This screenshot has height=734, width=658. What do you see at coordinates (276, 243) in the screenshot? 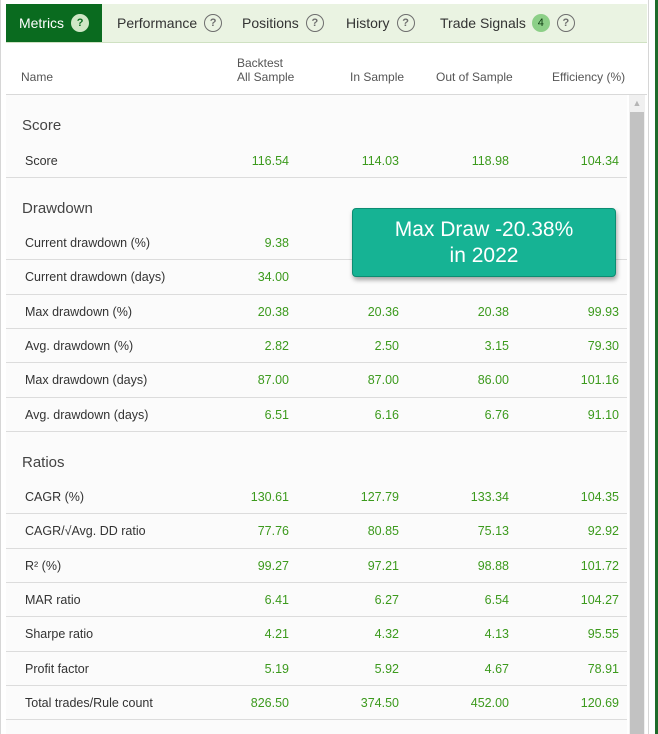
I see `backtest-value: 9.38` at bounding box center [276, 243].